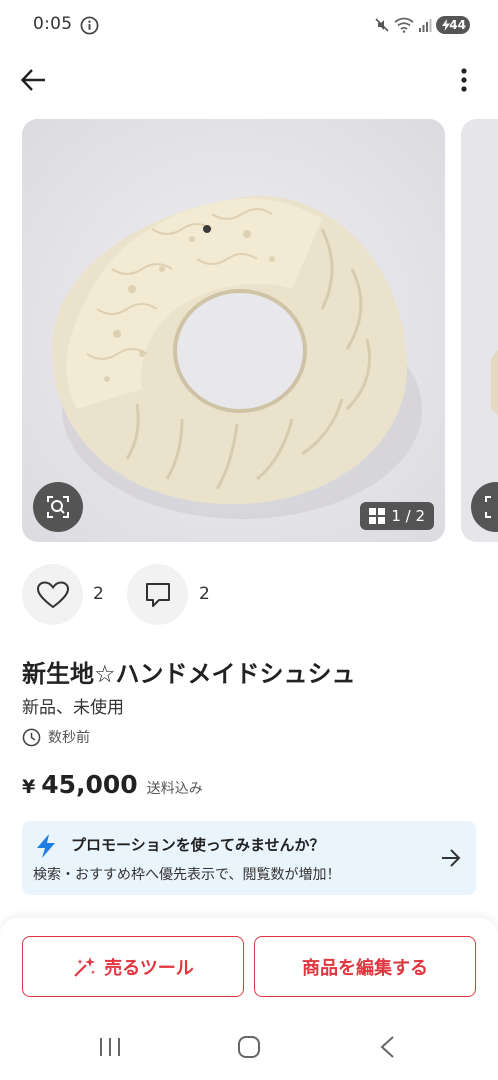 The height and width of the screenshot is (1080, 498). I want to click on wifi-icon, so click(404, 25).